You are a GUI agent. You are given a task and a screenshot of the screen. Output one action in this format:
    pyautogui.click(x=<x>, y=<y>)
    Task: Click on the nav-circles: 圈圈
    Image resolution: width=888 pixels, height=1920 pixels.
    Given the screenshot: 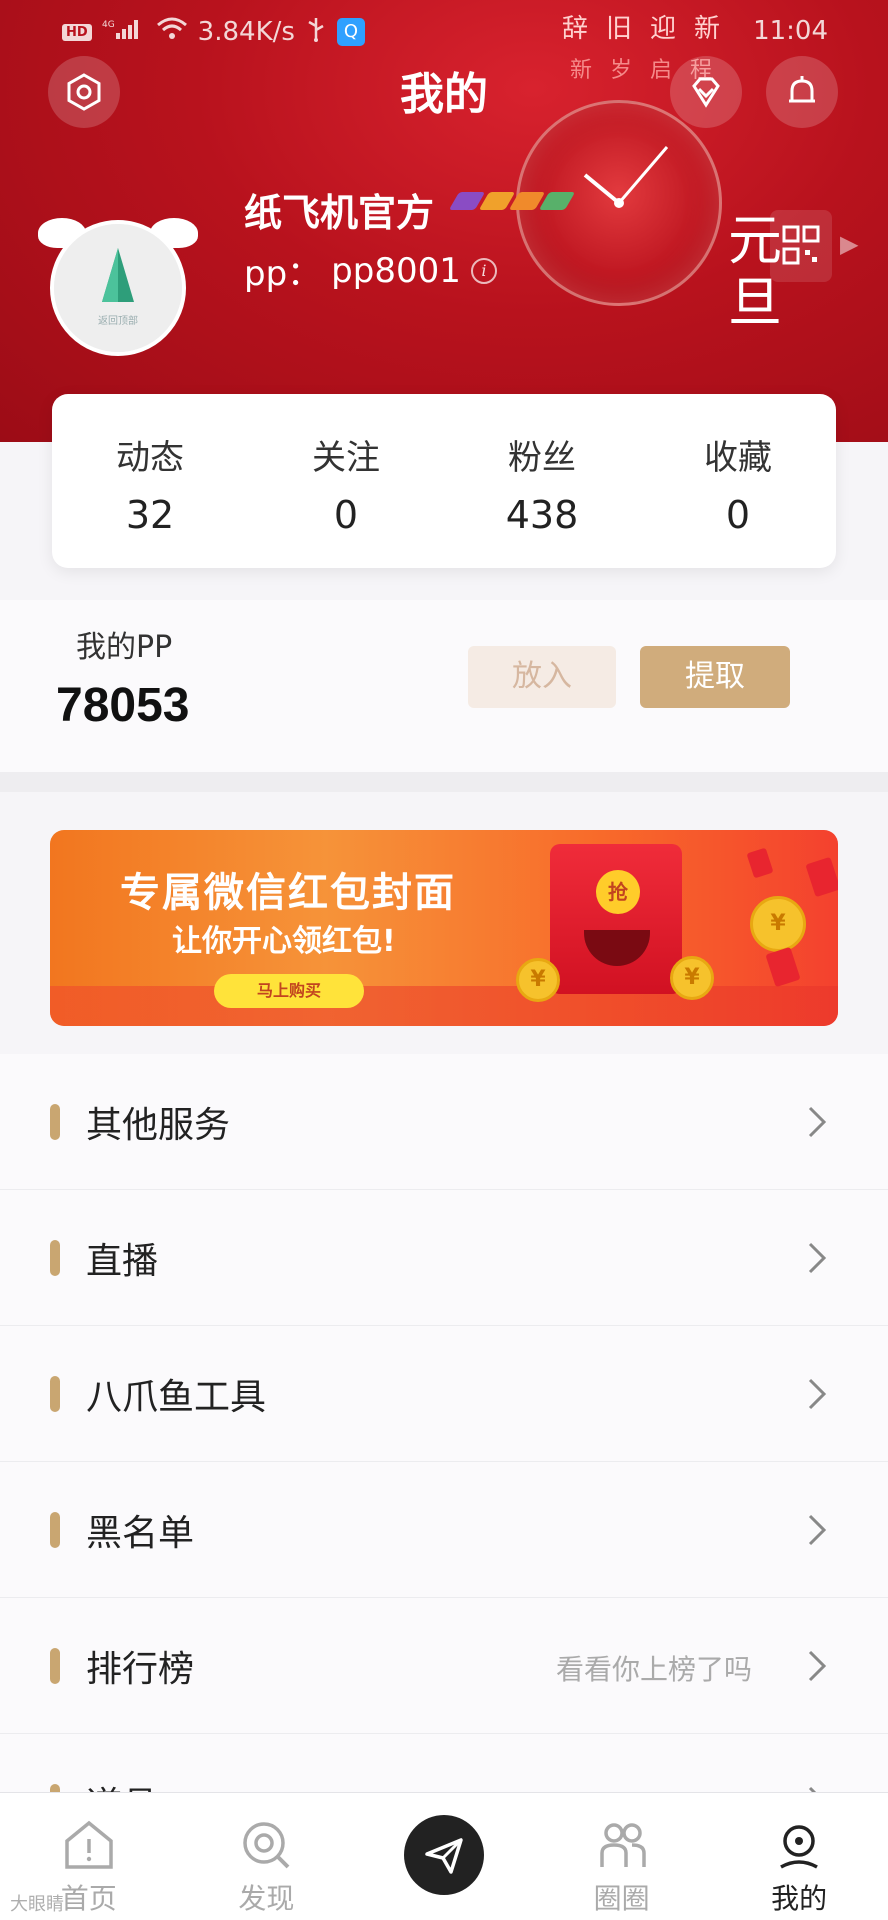 What is the action you would take?
    pyautogui.click(x=622, y=1856)
    